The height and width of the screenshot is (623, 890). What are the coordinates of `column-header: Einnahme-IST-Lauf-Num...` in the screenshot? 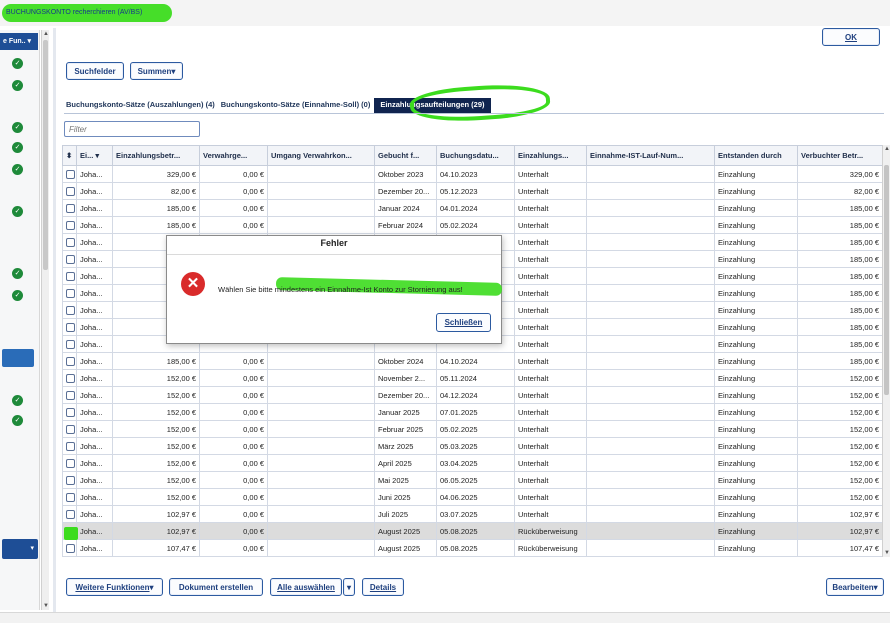 It's located at (650, 155).